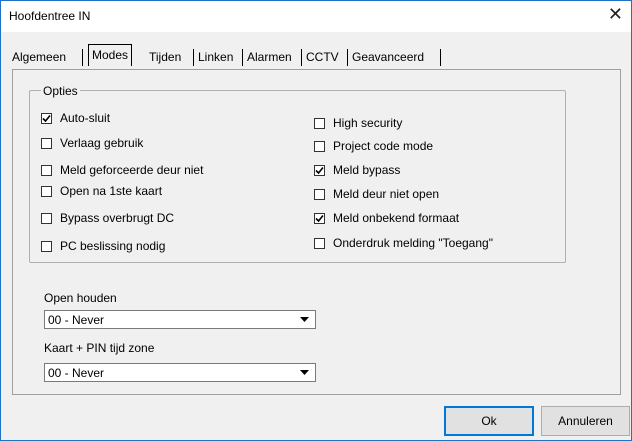 The height and width of the screenshot is (441, 632). What do you see at coordinates (316, 16) in the screenshot?
I see `title-bar: Hoofdentree IN ✕` at bounding box center [316, 16].